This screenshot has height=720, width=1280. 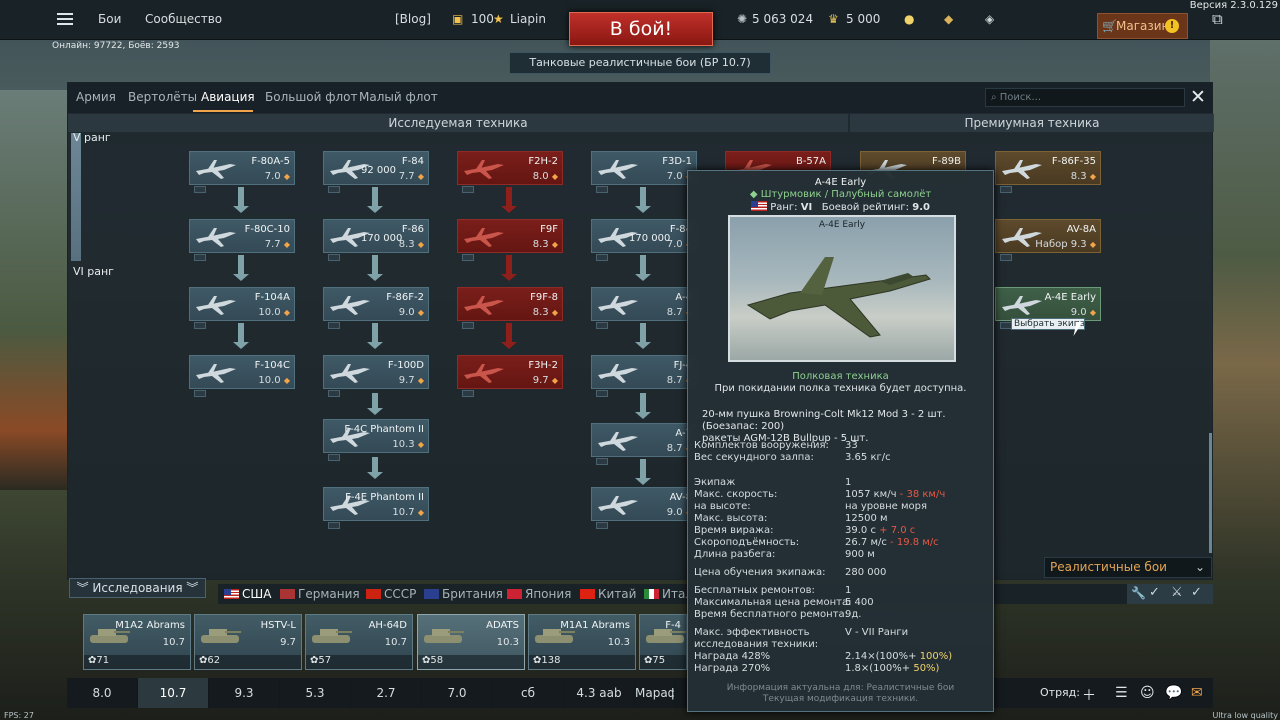 What do you see at coordinates (162, 97) in the screenshot?
I see `tab-helicopters: Вертолёты` at bounding box center [162, 97].